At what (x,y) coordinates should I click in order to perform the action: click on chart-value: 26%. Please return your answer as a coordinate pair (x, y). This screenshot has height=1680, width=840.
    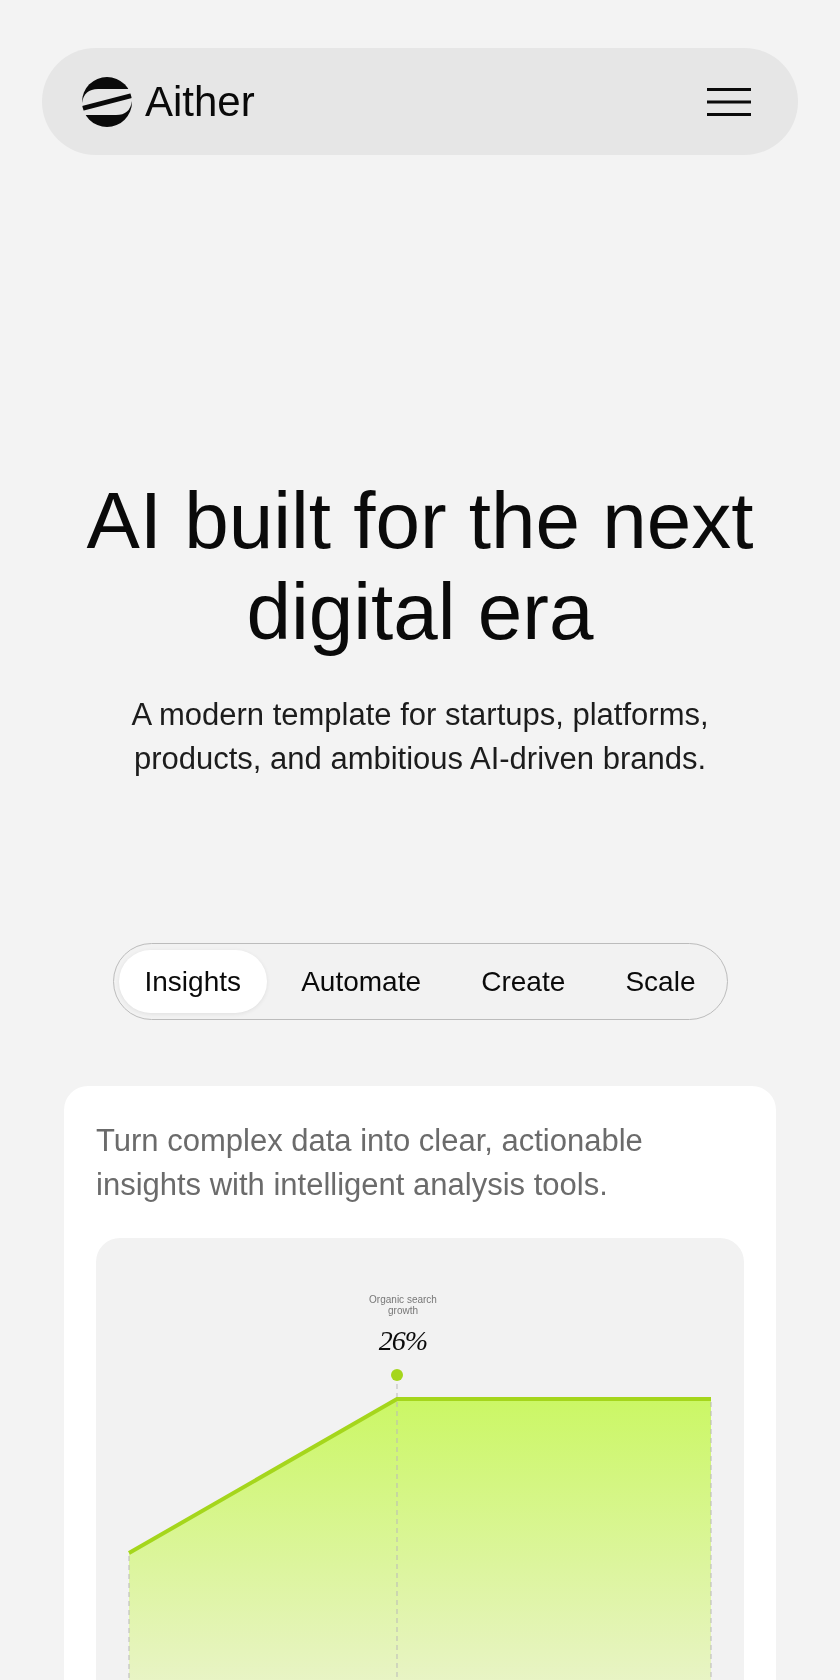
    Looking at the image, I should click on (403, 1341).